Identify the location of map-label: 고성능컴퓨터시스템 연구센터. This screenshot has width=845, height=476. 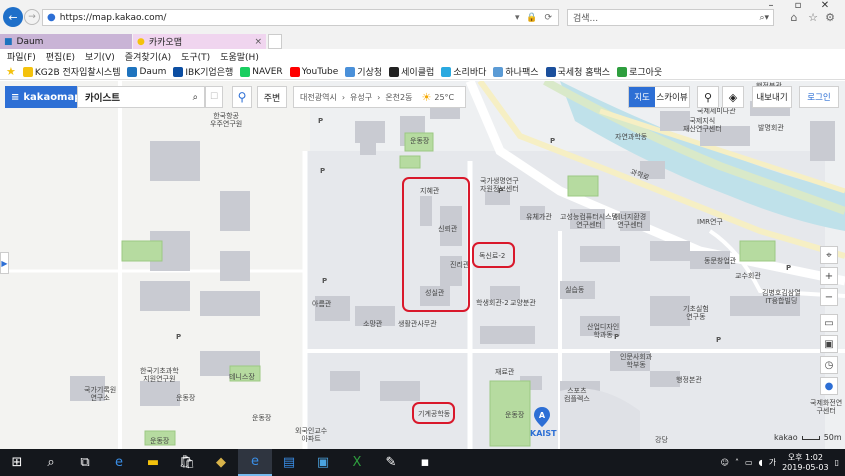
(589, 221).